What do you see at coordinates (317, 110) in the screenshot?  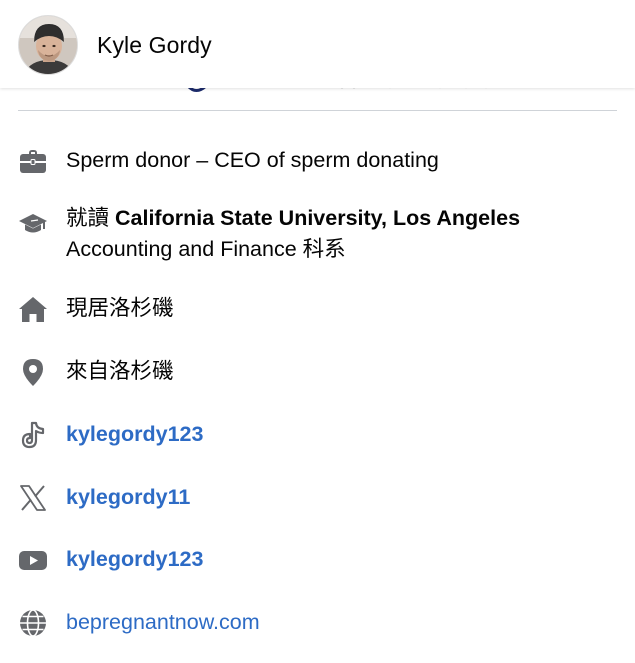 I see `section-divider` at bounding box center [317, 110].